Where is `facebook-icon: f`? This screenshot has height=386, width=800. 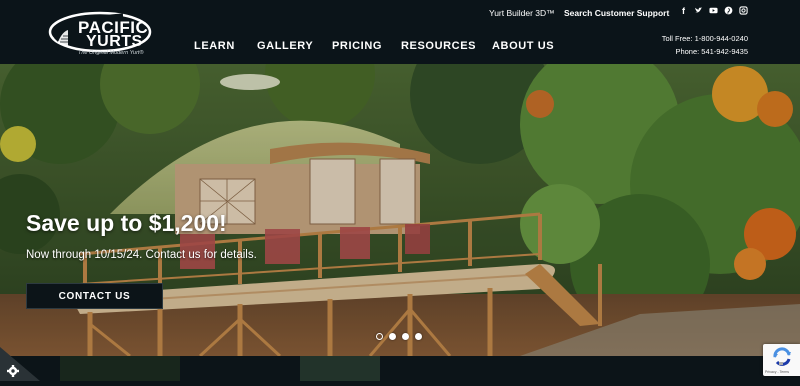 facebook-icon: f is located at coordinates (683, 11).